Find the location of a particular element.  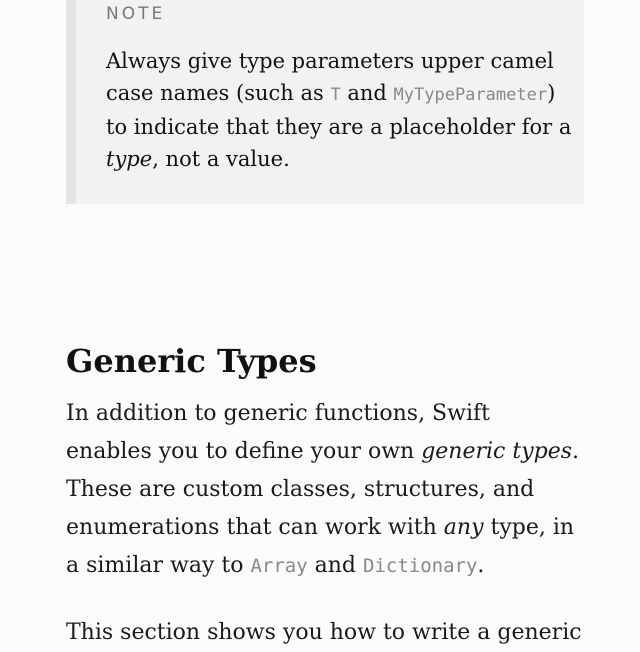

emphasis-type: type is located at coordinates (129, 159).